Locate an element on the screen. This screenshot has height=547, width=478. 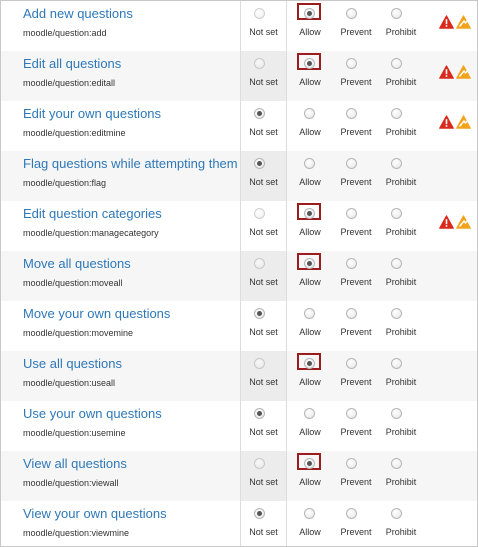
capability-title-link: Edit all questions is located at coordinates (72, 63).